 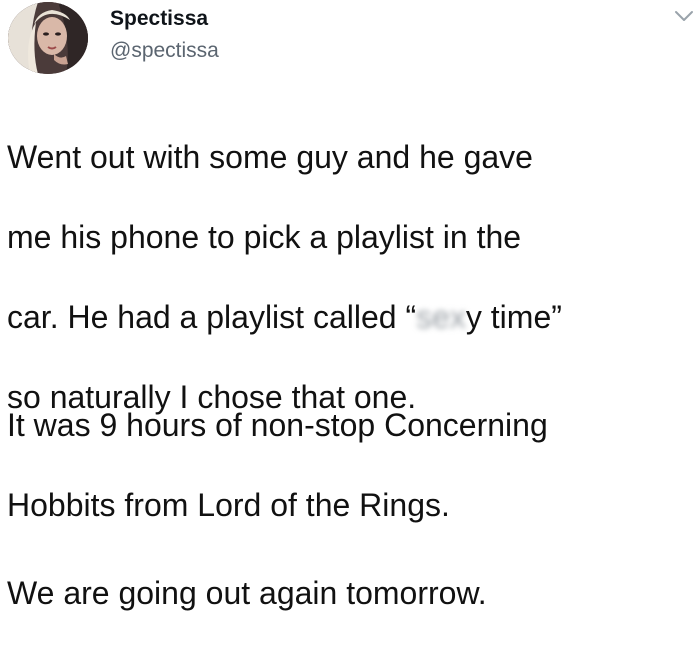 I want to click on tweet-line: We are going out again tomorrow., so click(x=247, y=593).